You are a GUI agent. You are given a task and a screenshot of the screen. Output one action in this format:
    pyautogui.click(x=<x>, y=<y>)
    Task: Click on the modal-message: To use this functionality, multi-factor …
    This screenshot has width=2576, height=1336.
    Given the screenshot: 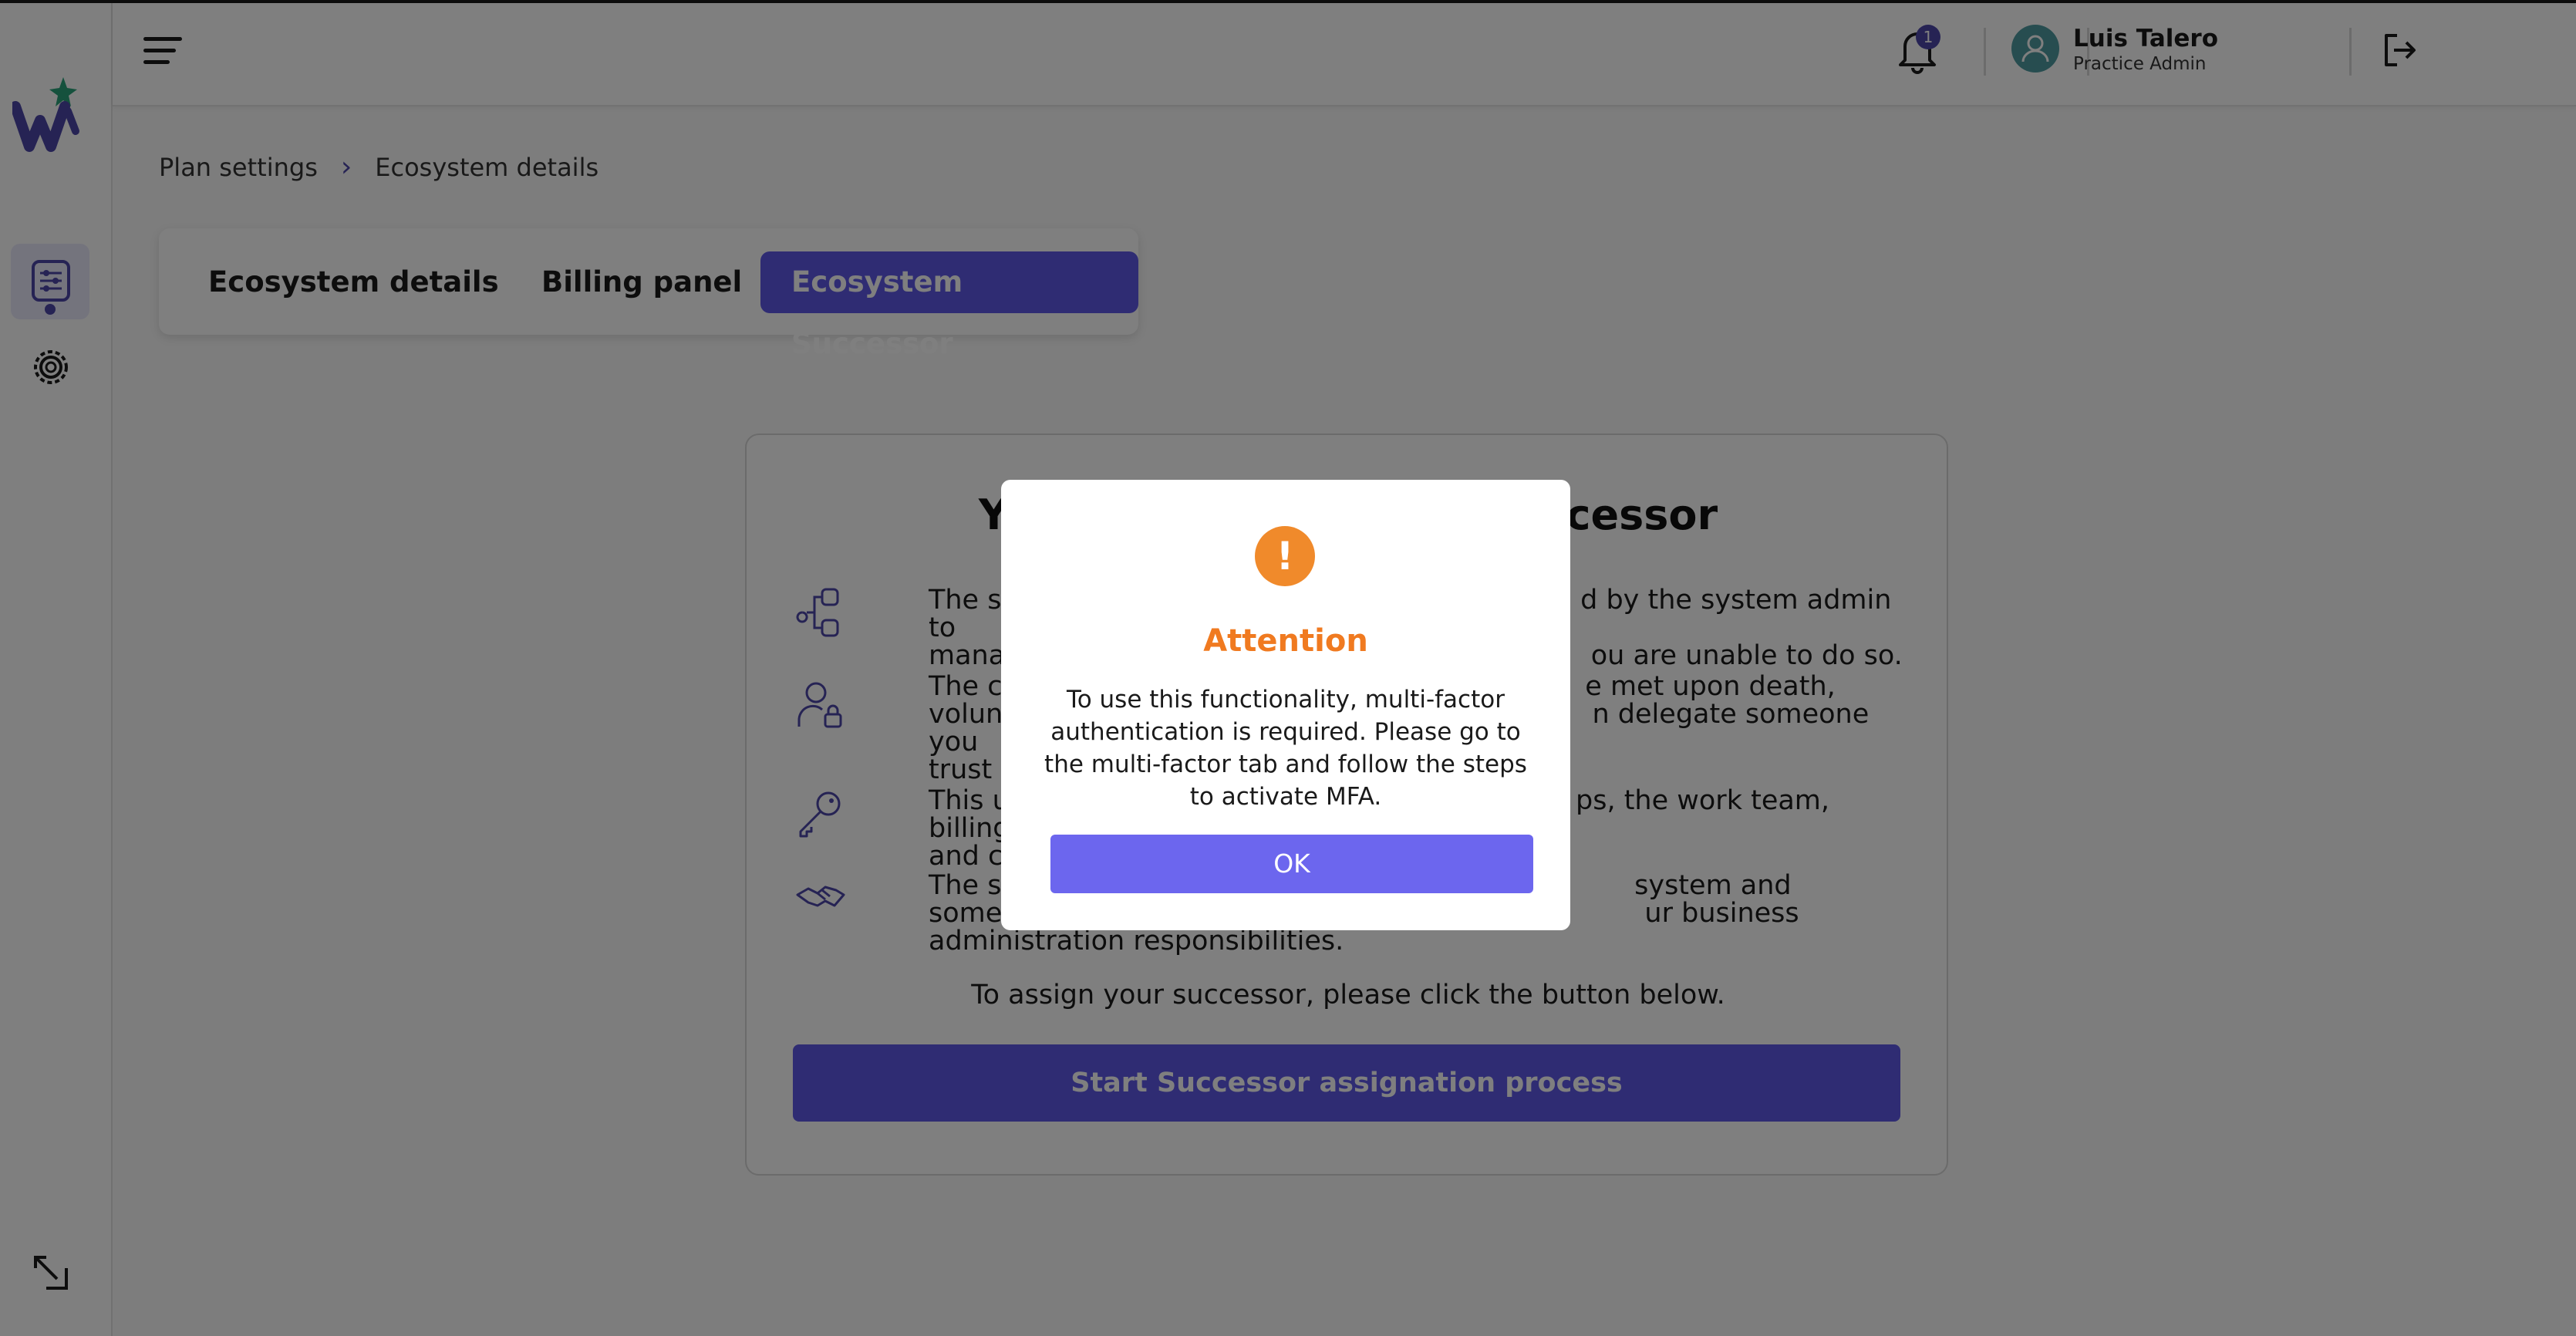 What is the action you would take?
    pyautogui.click(x=1285, y=748)
    